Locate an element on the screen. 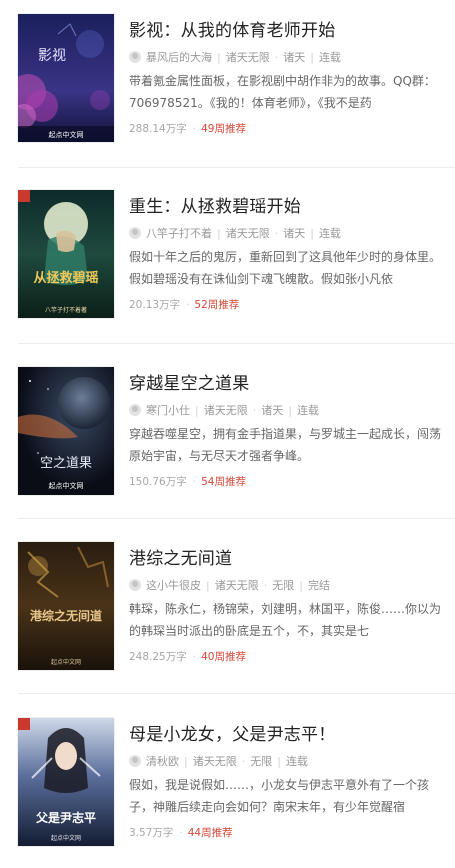  book-cover: 从拯救碧瑶 八竿子打不着著 is located at coordinates (66, 254).